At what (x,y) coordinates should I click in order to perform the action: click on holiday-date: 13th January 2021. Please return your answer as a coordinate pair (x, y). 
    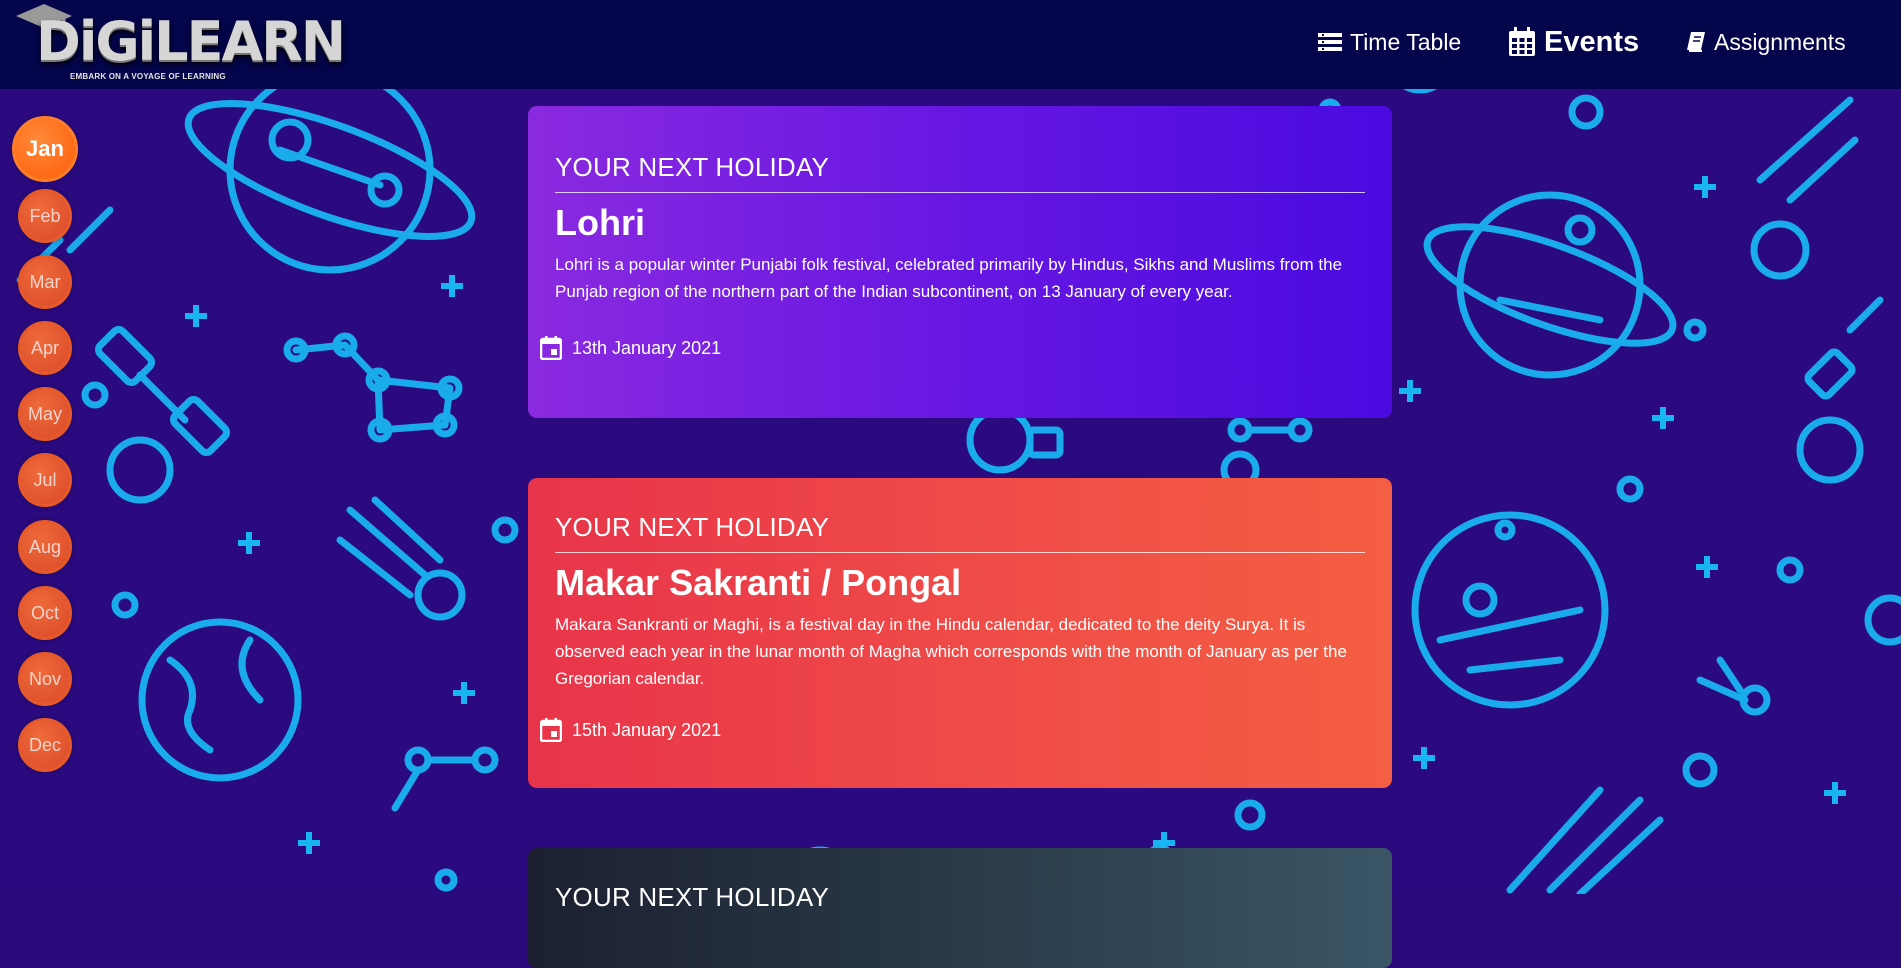
    Looking at the image, I should click on (647, 347).